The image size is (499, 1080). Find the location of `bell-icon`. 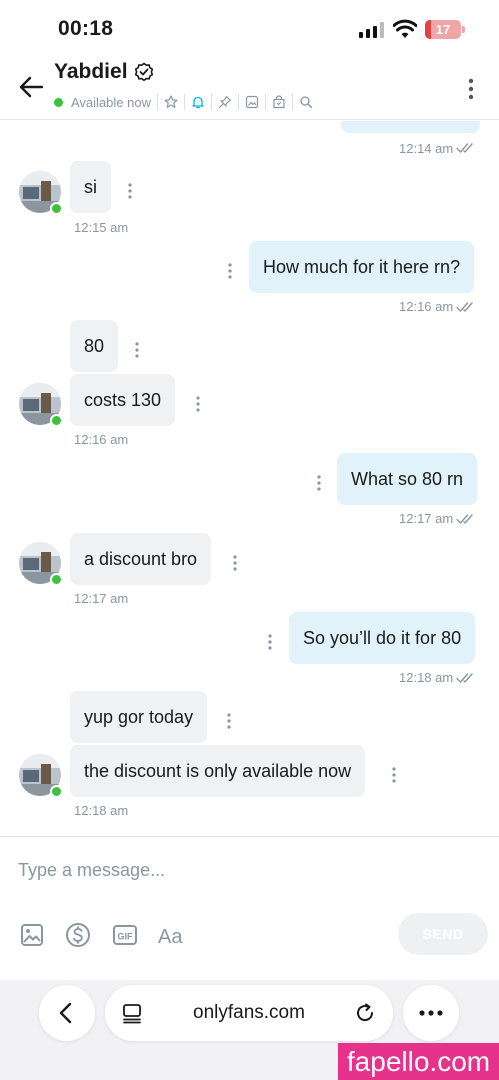

bell-icon is located at coordinates (198, 102).